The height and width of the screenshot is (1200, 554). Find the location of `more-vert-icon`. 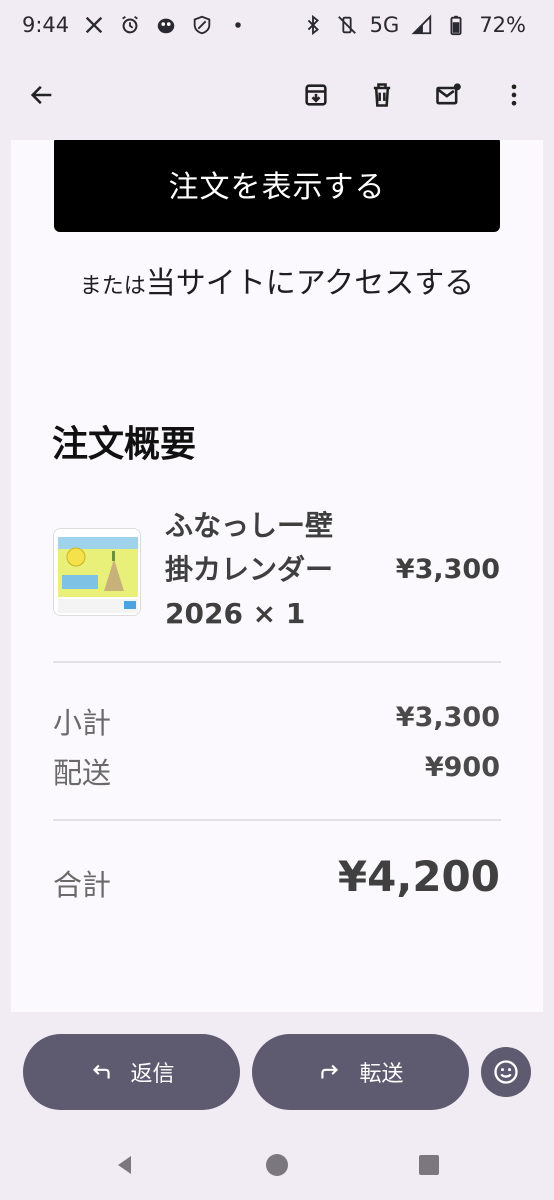

more-vert-icon is located at coordinates (514, 95).